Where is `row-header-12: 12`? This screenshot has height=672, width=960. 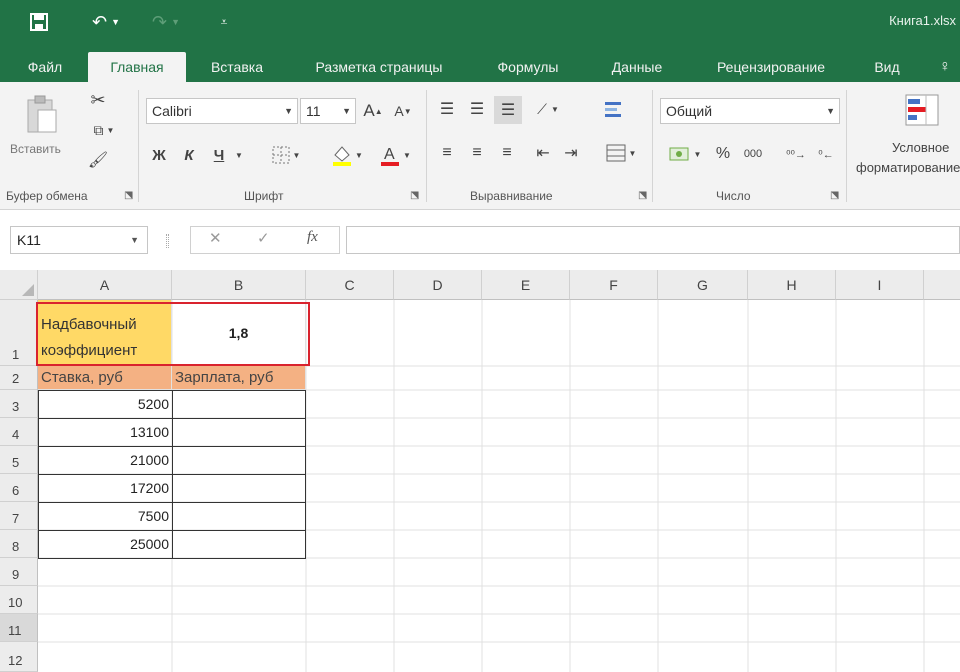
row-header-12: 12 is located at coordinates (19, 657).